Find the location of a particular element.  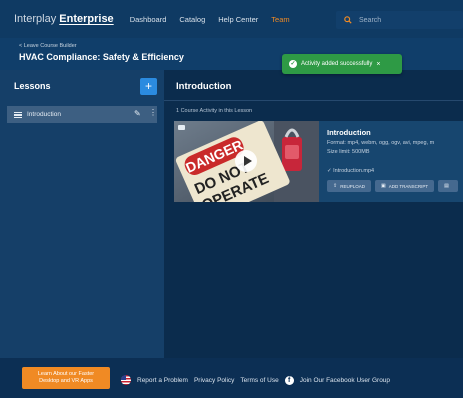

nav-link-team: Team is located at coordinates (280, 19).